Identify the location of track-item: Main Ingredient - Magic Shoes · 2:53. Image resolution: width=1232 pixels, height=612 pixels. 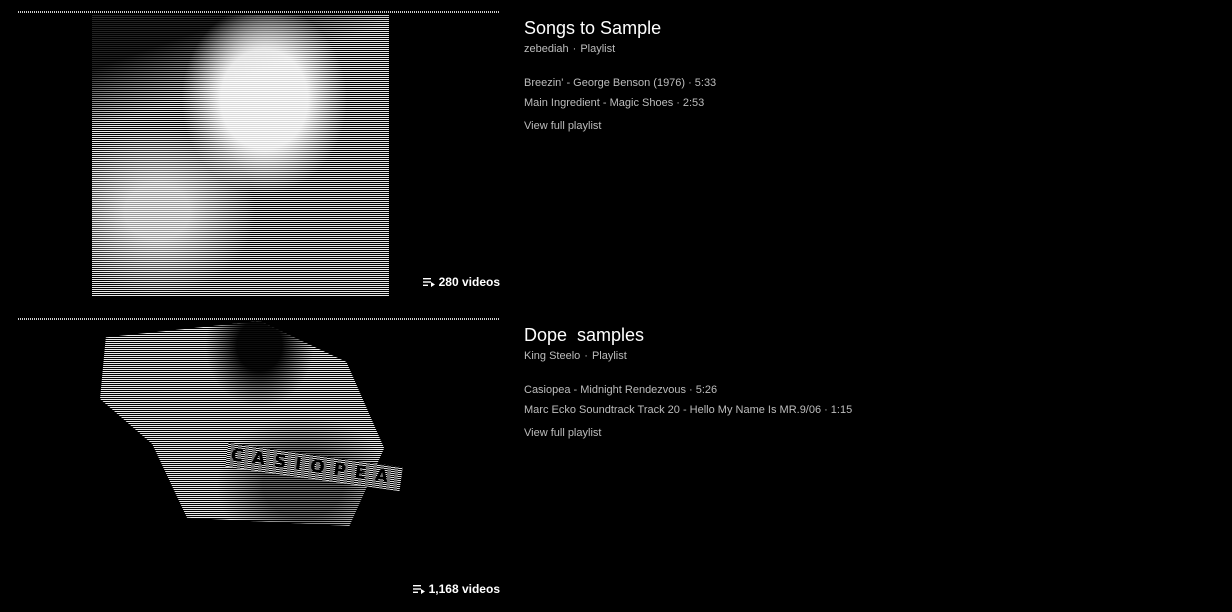
(864, 103).